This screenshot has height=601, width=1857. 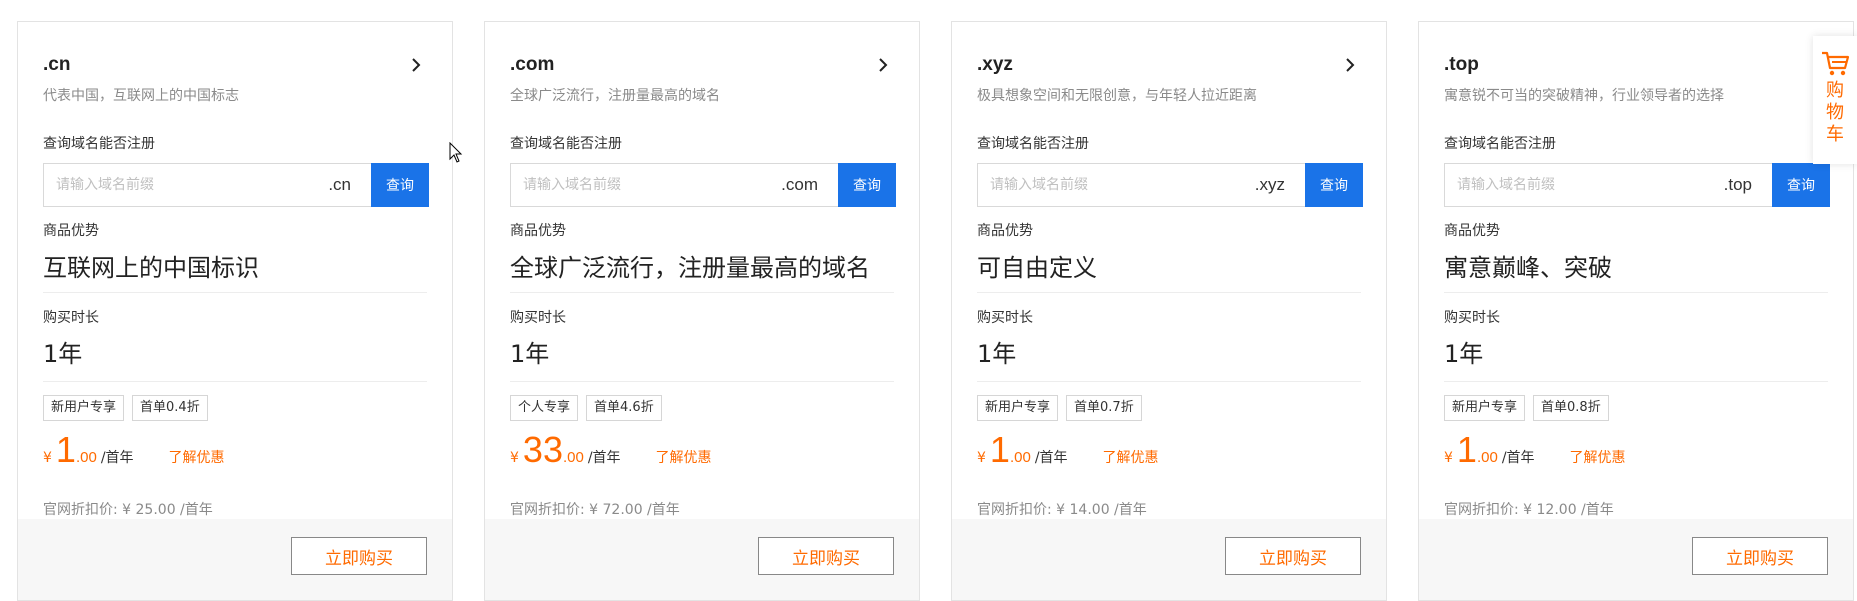 I want to click on tag-list: 新用户专享 首单0.8折, so click(x=1526, y=408).